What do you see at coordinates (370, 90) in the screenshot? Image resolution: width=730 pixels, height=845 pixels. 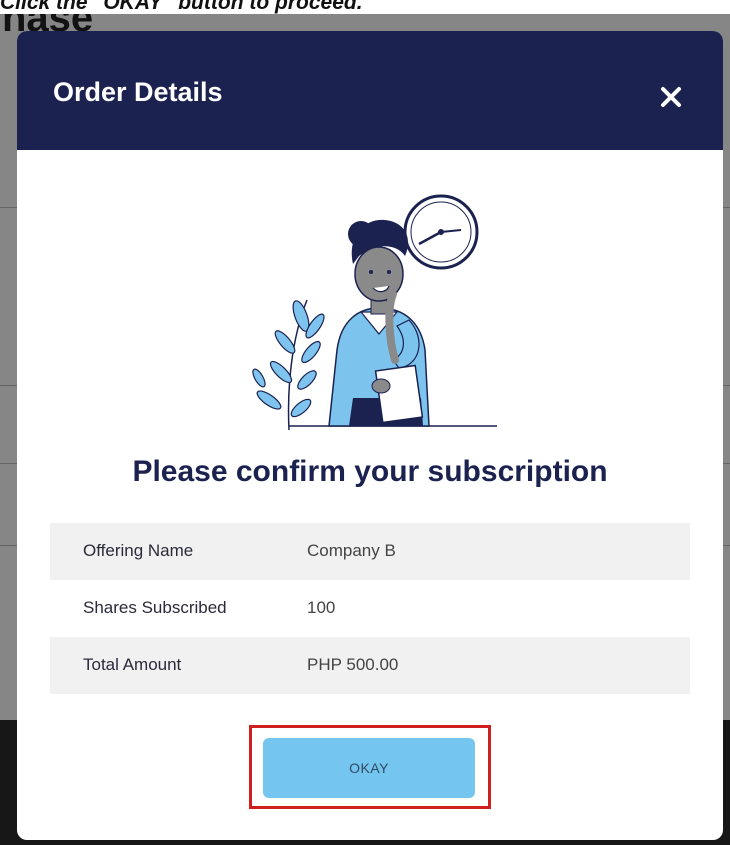 I see `modal-header: Order Details` at bounding box center [370, 90].